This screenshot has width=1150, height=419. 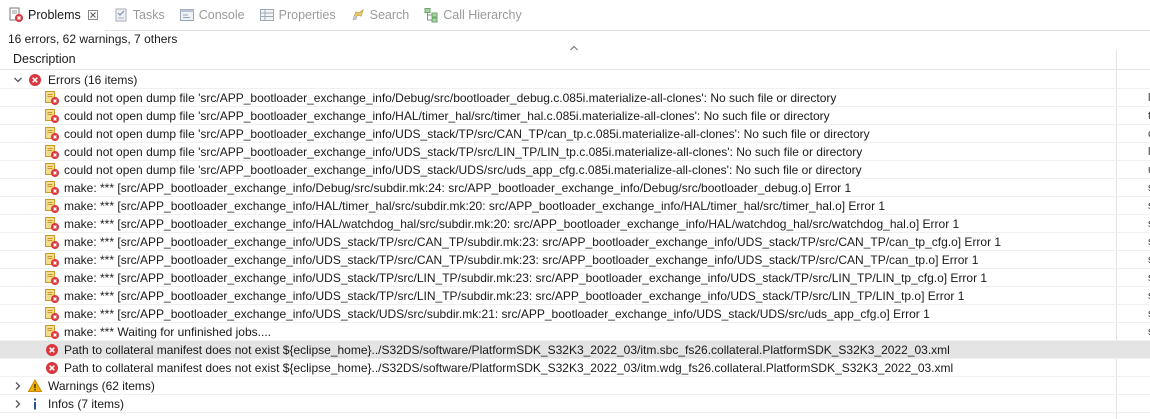 What do you see at coordinates (575, 386) in the screenshot?
I see `group-warnings: Warnings (62 items)` at bounding box center [575, 386].